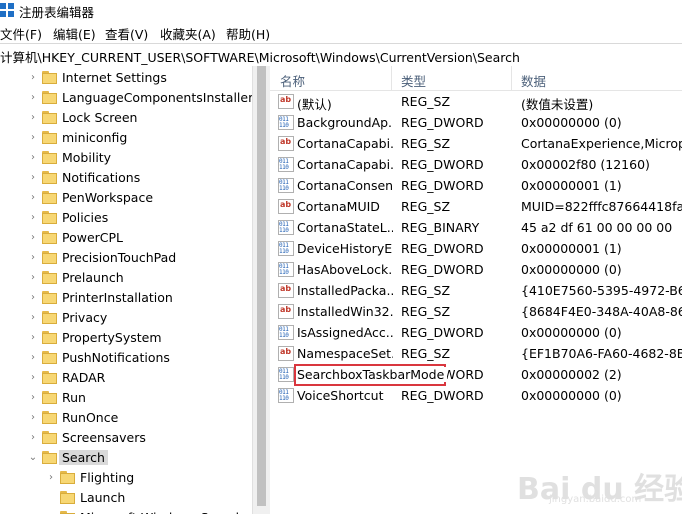 The image size is (682, 514). What do you see at coordinates (94, 137) in the screenshot?
I see `tree-item-label: miniconfig` at bounding box center [94, 137].